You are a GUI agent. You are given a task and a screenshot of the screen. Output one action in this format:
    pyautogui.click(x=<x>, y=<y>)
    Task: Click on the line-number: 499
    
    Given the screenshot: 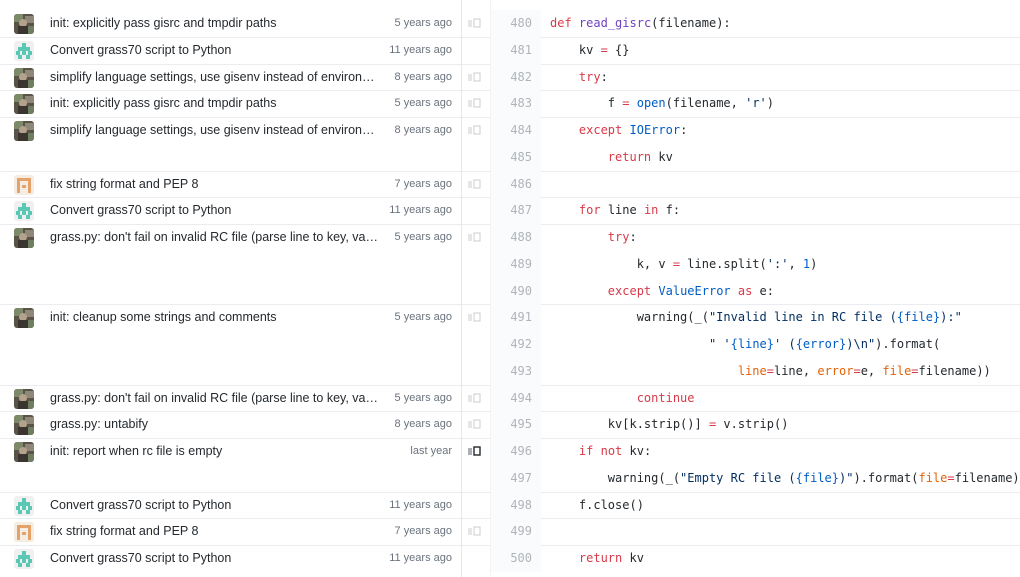 What is the action you would take?
    pyautogui.click(x=516, y=532)
    